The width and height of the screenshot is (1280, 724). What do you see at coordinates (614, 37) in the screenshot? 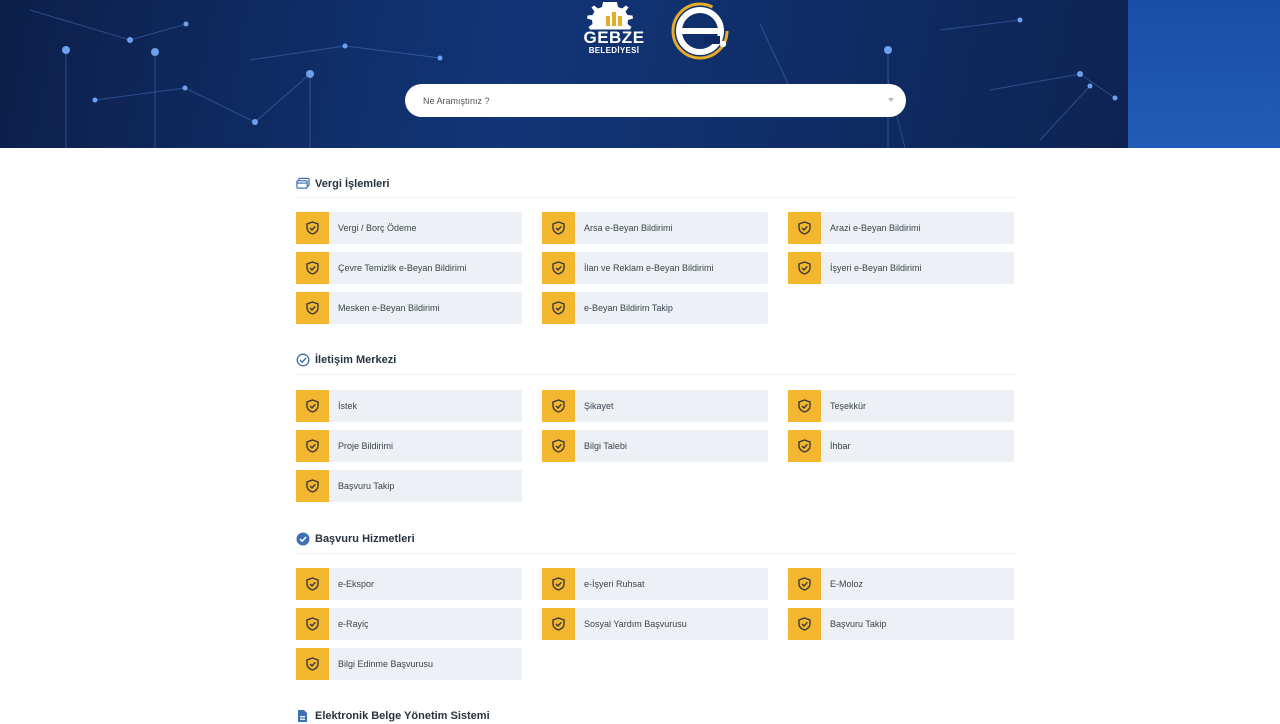
I see `logo-text-gebze: GEBZE` at bounding box center [614, 37].